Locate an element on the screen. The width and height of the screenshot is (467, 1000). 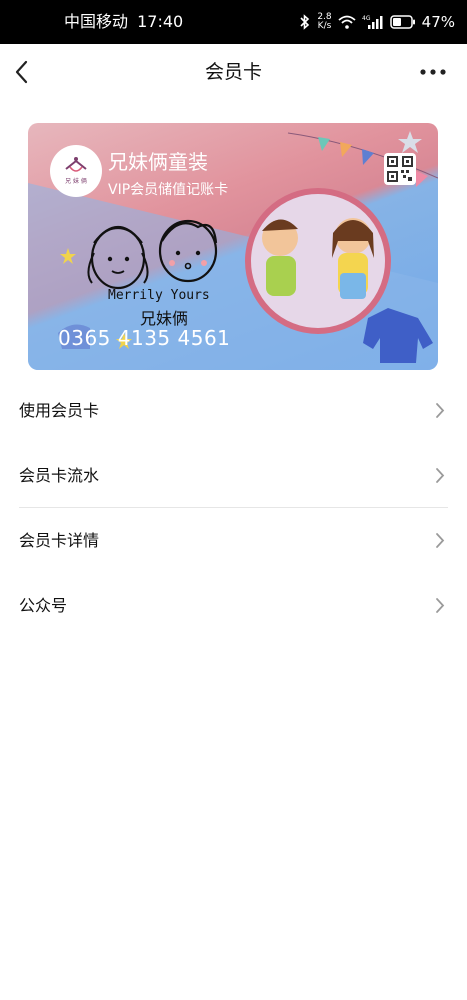
battery-icon is located at coordinates (402, 22).